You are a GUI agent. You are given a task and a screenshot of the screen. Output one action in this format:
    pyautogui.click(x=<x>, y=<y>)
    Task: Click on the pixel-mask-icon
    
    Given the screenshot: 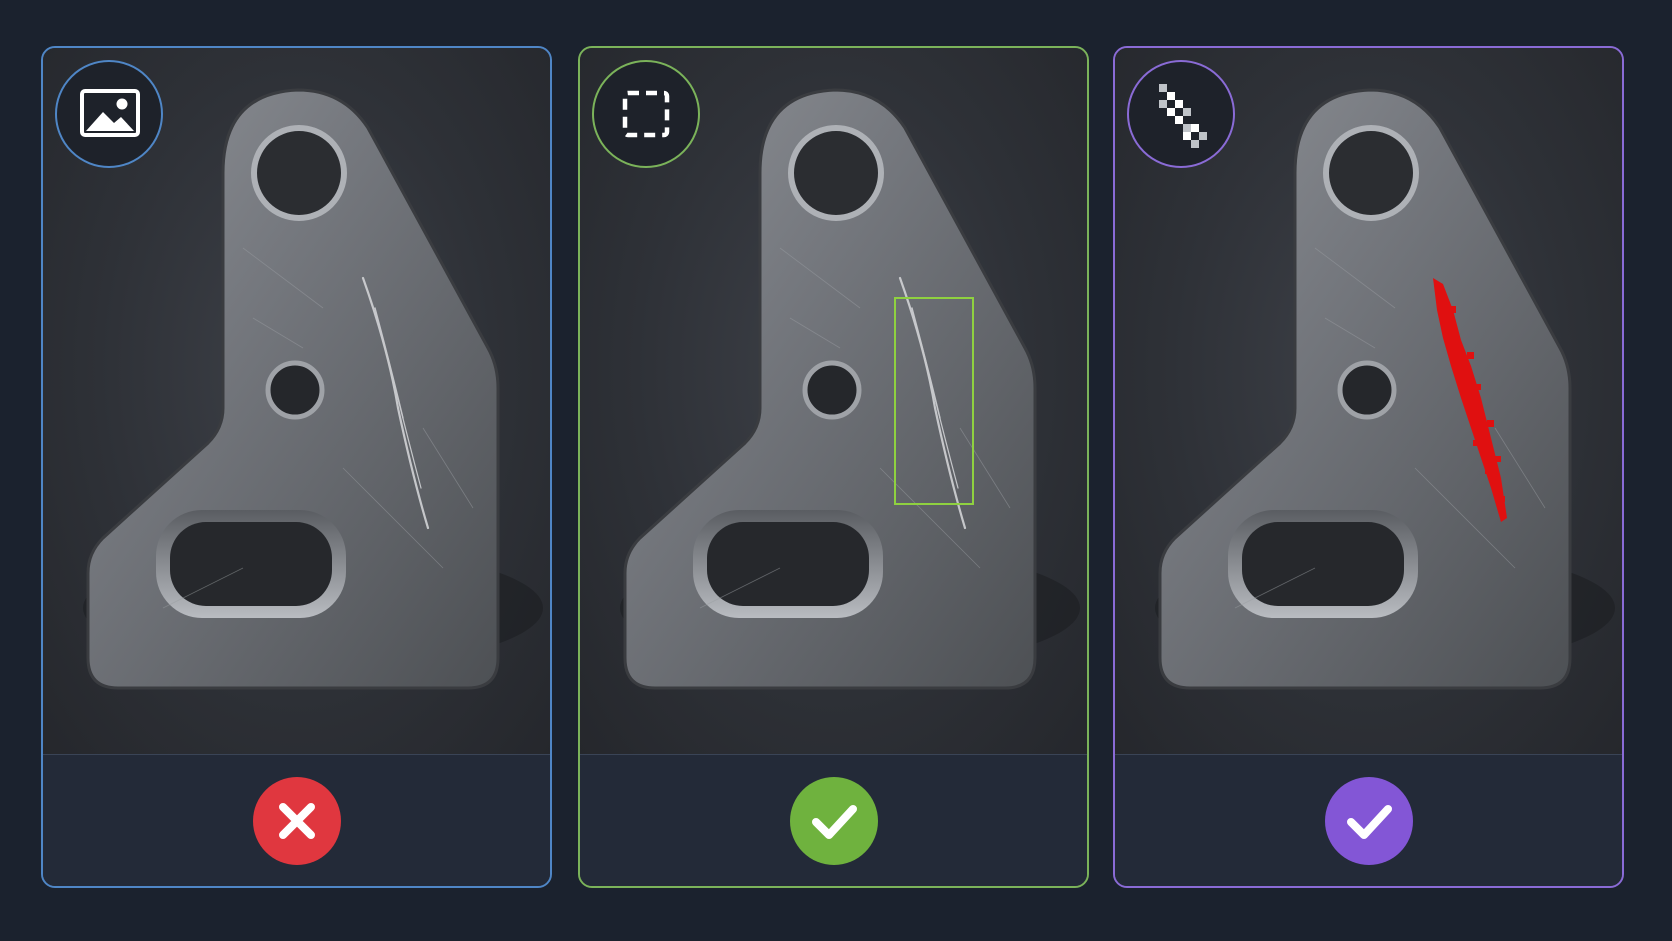 What is the action you would take?
    pyautogui.click(x=1181, y=114)
    